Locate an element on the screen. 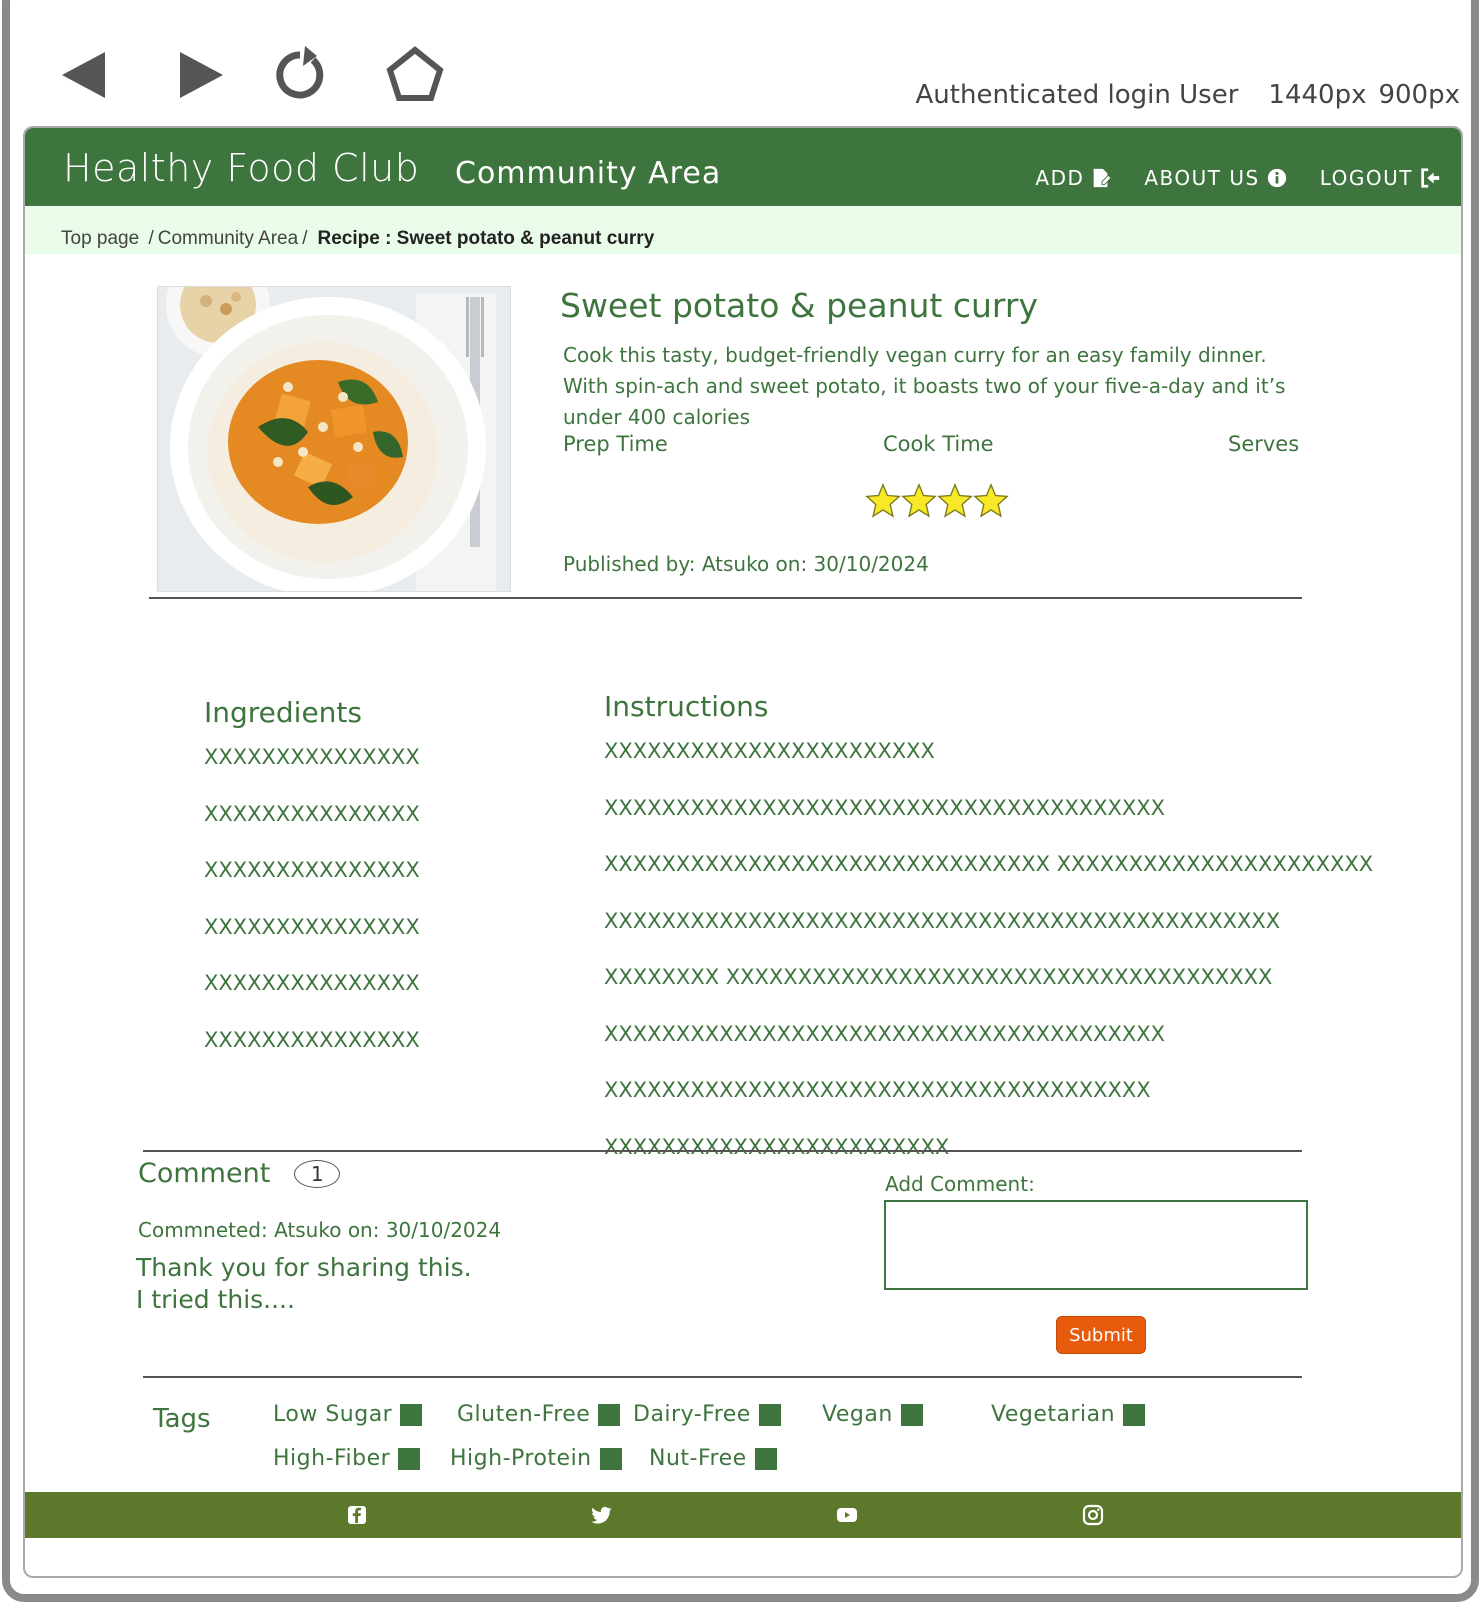 The width and height of the screenshot is (1483, 1610). tag-high-fiber: High-Fiber is located at coordinates (347, 1458).